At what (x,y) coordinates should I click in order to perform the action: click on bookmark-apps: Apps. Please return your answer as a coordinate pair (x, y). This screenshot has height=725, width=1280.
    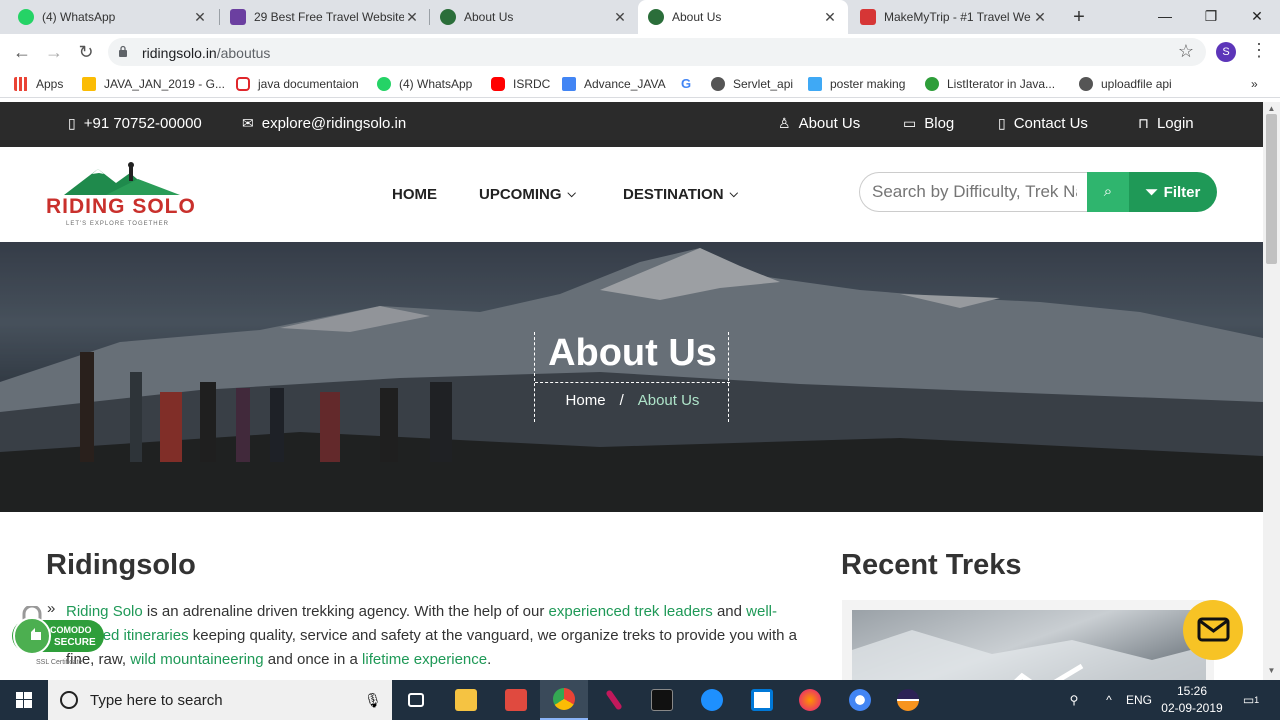
    Looking at the image, I should click on (38, 84).